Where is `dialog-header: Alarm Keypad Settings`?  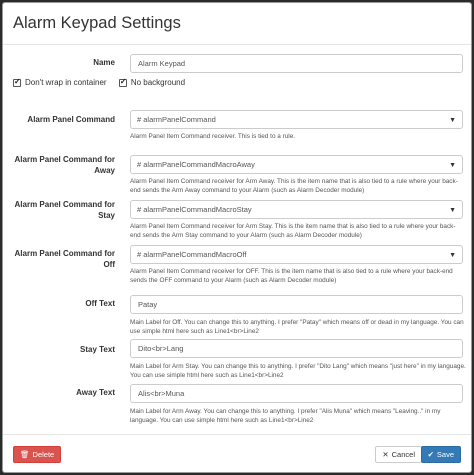 dialog-header: Alarm Keypad Settings is located at coordinates (237, 24).